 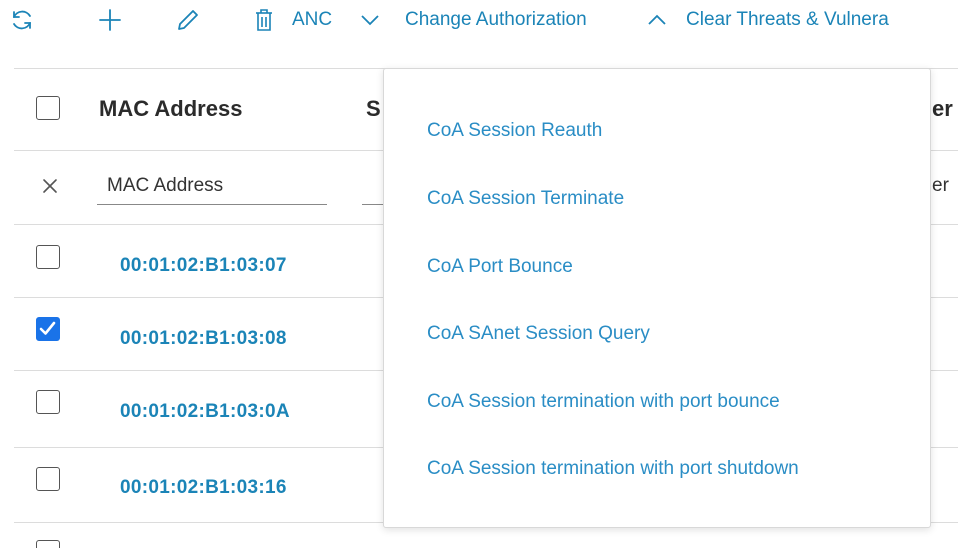 I want to click on column2-filter-underline, so click(x=373, y=204).